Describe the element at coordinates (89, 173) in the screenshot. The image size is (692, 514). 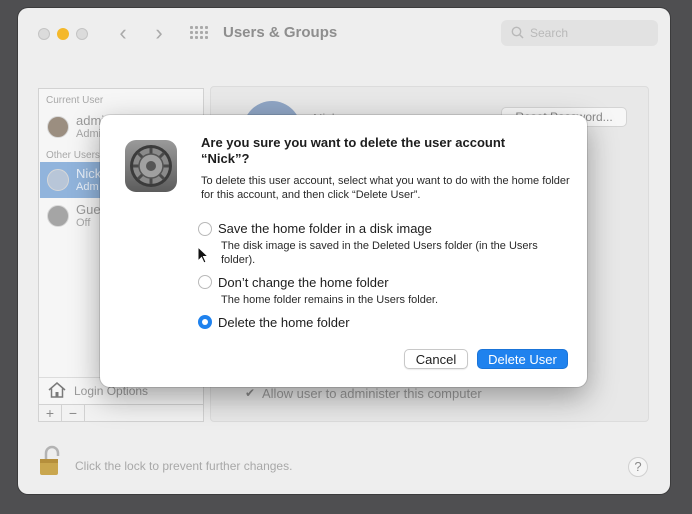
I see `user-name: Nick` at that location.